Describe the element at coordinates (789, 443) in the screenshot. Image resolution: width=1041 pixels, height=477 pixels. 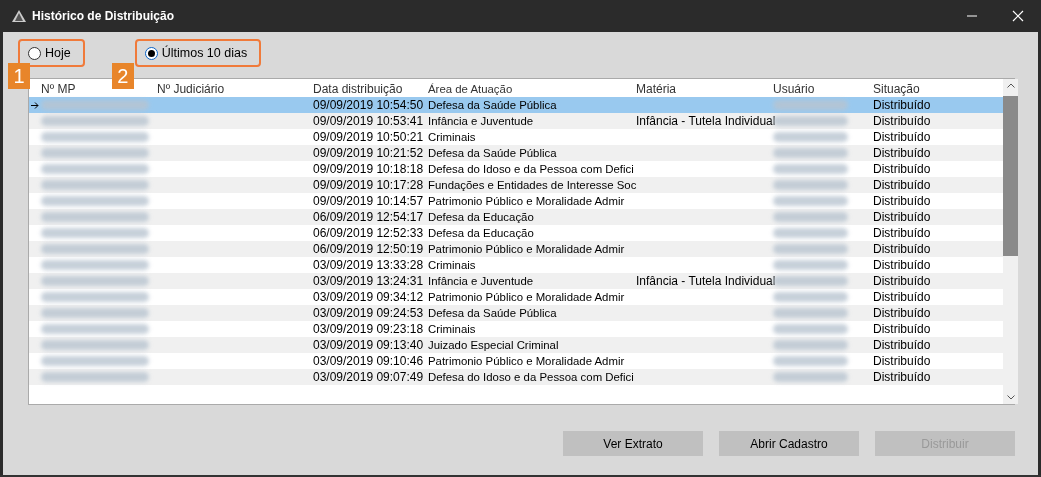
I see `action-button: Abrir Cadastro` at that location.